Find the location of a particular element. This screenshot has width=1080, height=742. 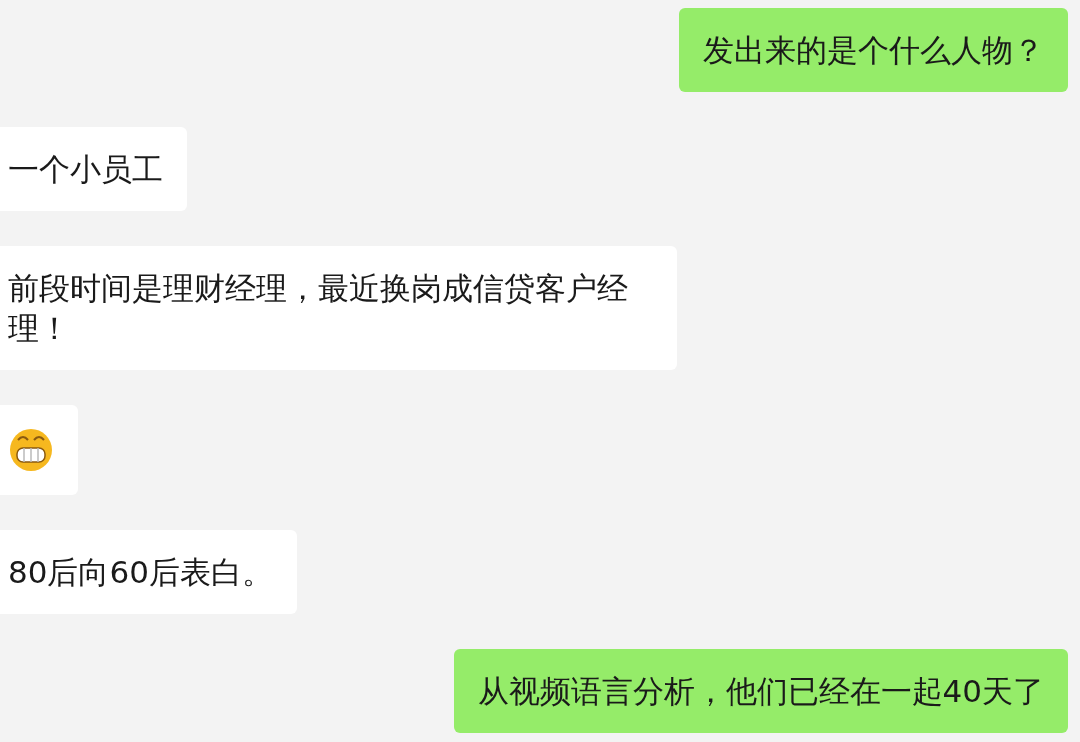

message-text: 80后向60后表白。 is located at coordinates (140, 572).